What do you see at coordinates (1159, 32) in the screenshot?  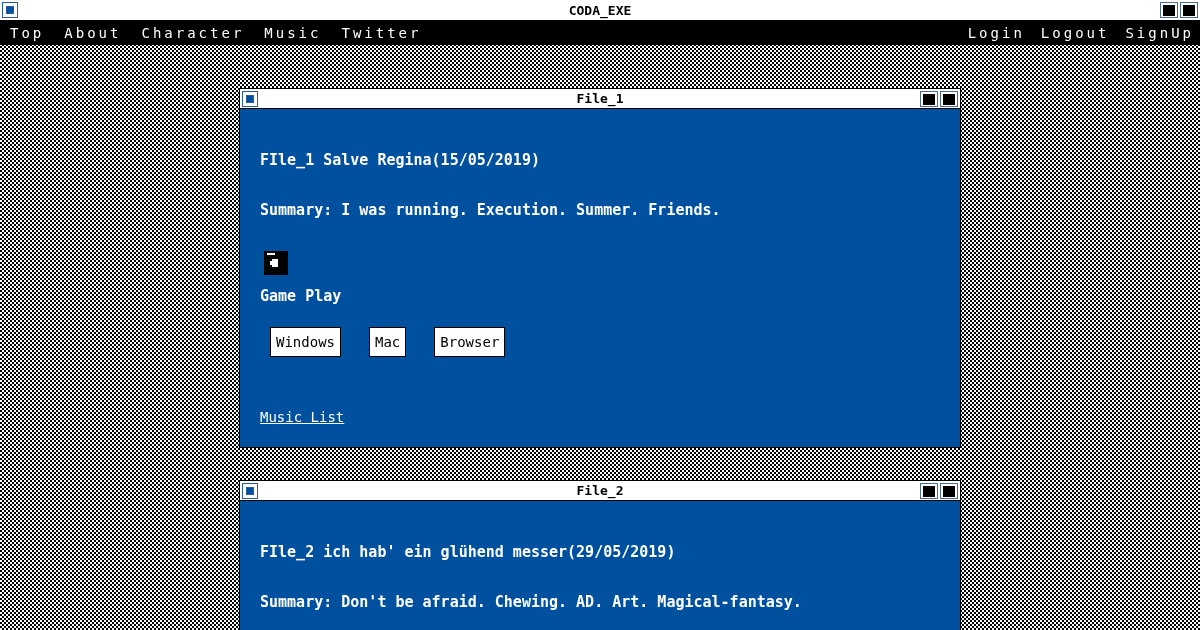 I see `nav-link: SignUp` at bounding box center [1159, 32].